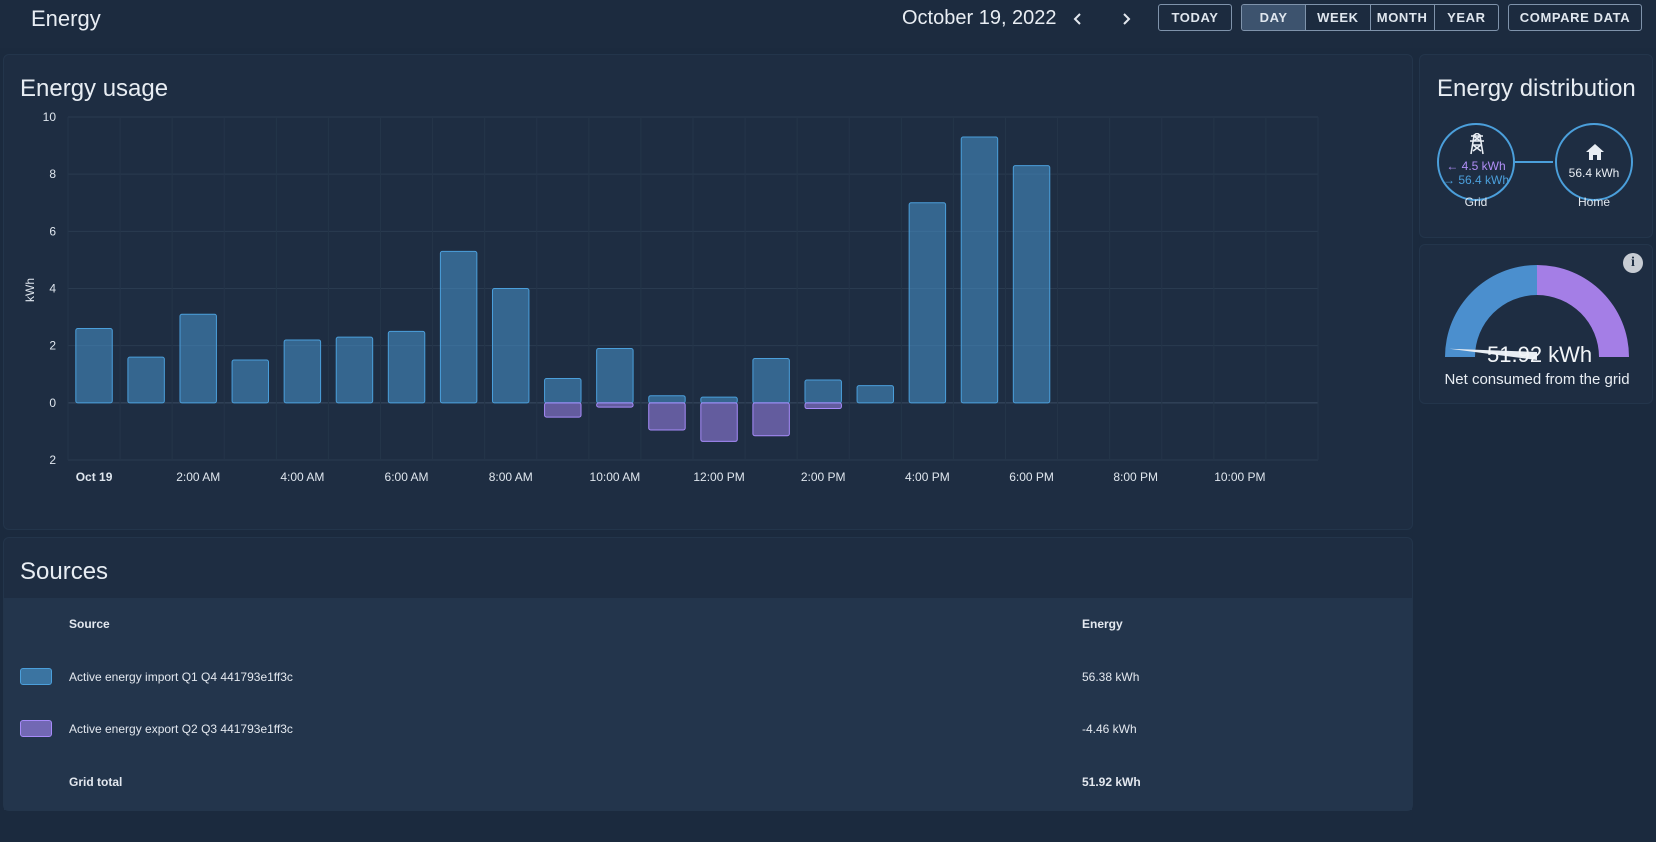 Image resolution: width=1656 pixels, height=842 pixels. I want to click on chevron-right-icon, so click(1127, 19).